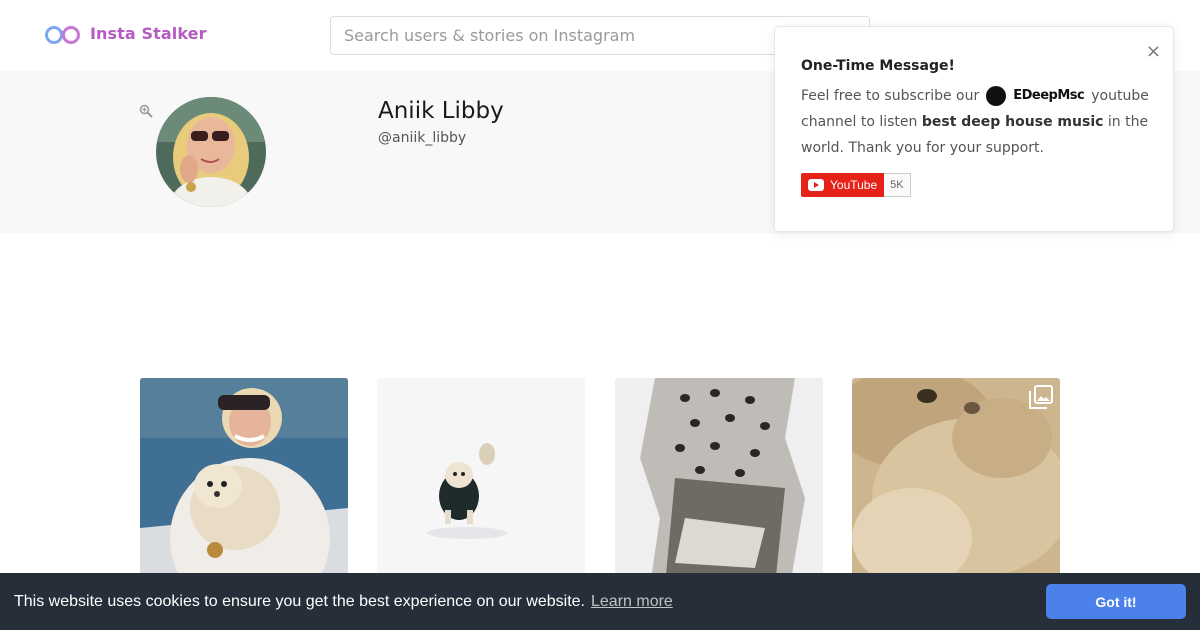  Describe the element at coordinates (148, 33) in the screenshot. I see `logo-text: Insta Stalker` at that location.